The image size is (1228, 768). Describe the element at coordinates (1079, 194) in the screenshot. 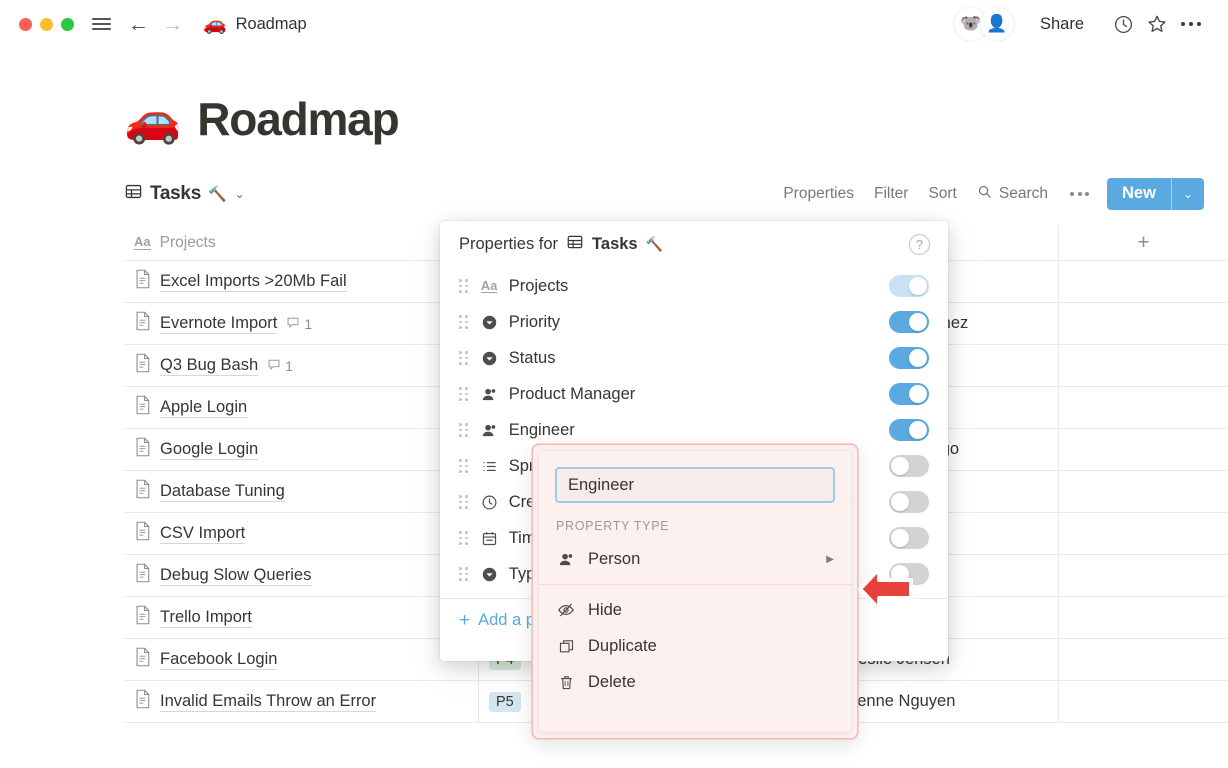

I see `view-more-icon` at that location.